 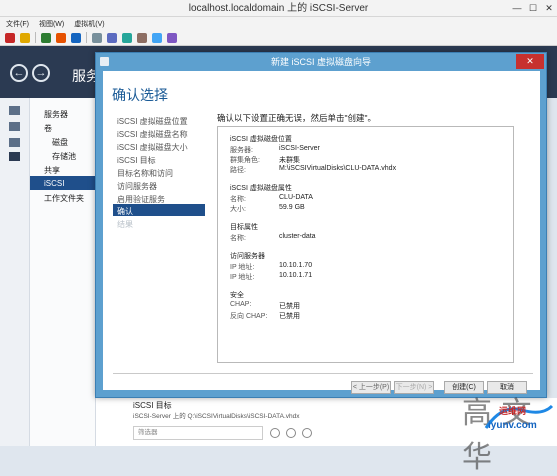 I want to click on minimize-icon: —, so click(x=517, y=8).